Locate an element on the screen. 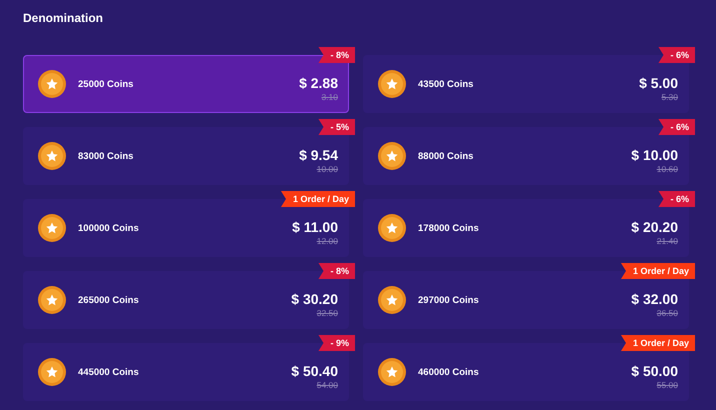  original-price: 10.00 is located at coordinates (327, 169).